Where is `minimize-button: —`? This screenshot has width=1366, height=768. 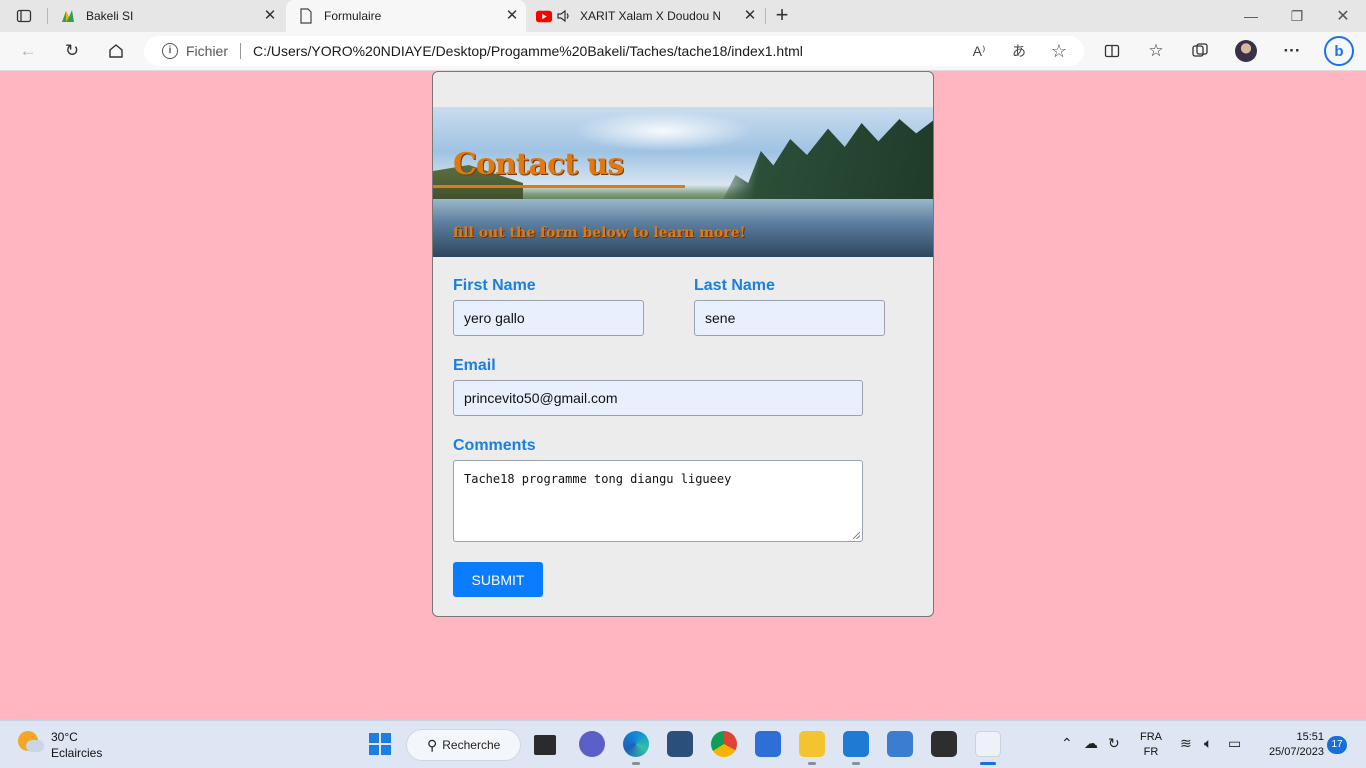 minimize-button: — is located at coordinates (1251, 16).